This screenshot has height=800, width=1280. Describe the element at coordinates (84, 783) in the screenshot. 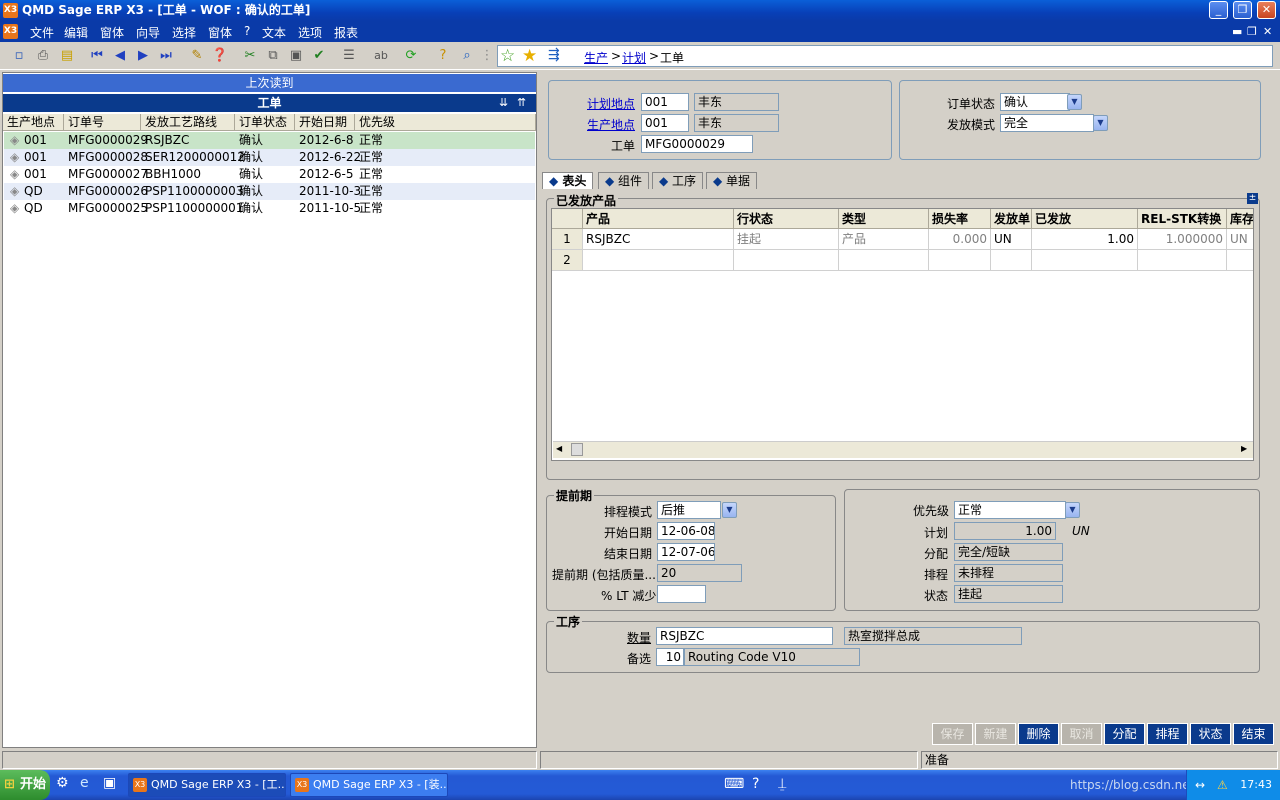

I see `quicklaunch-browser-icon: e` at that location.